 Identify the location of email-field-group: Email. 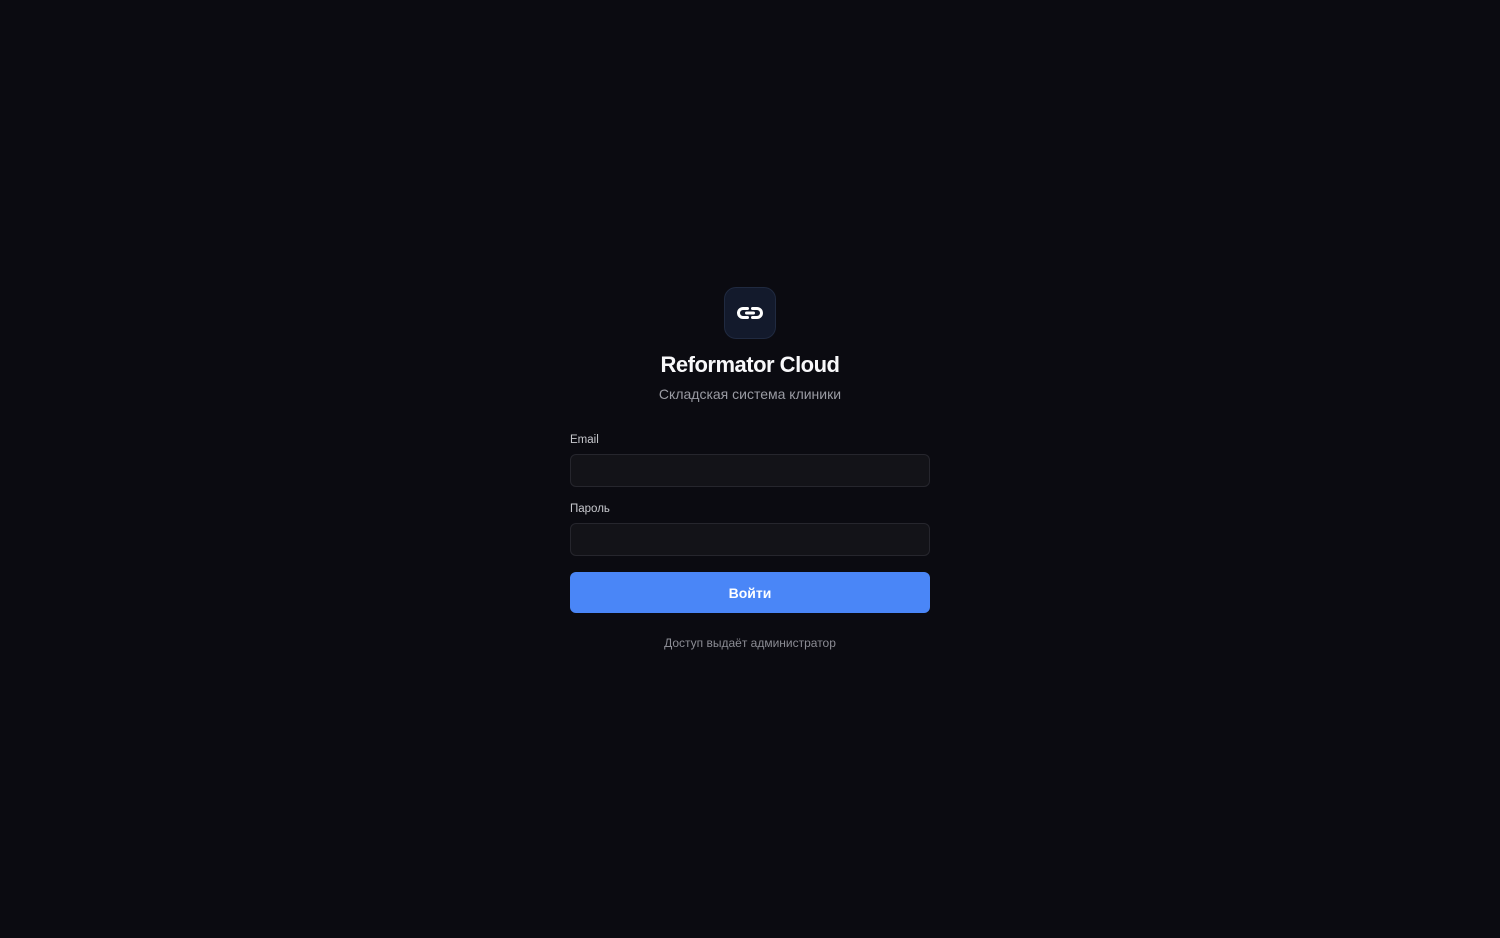
(750, 460).